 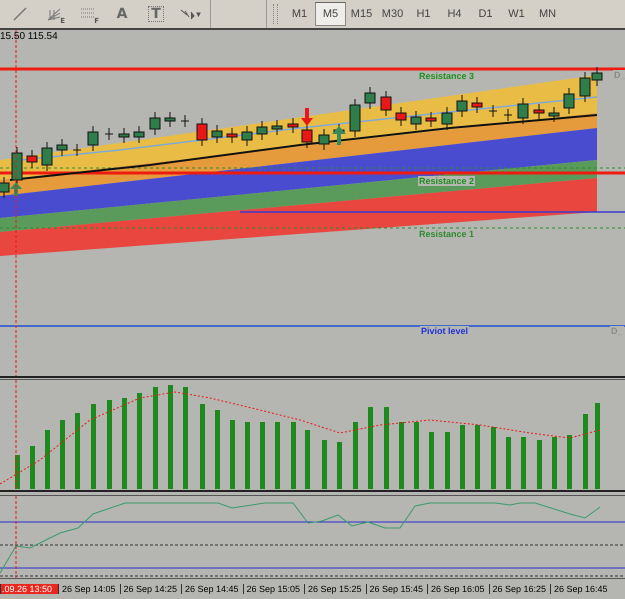 What do you see at coordinates (156, 14) in the screenshot?
I see `text-label-tool: T` at bounding box center [156, 14].